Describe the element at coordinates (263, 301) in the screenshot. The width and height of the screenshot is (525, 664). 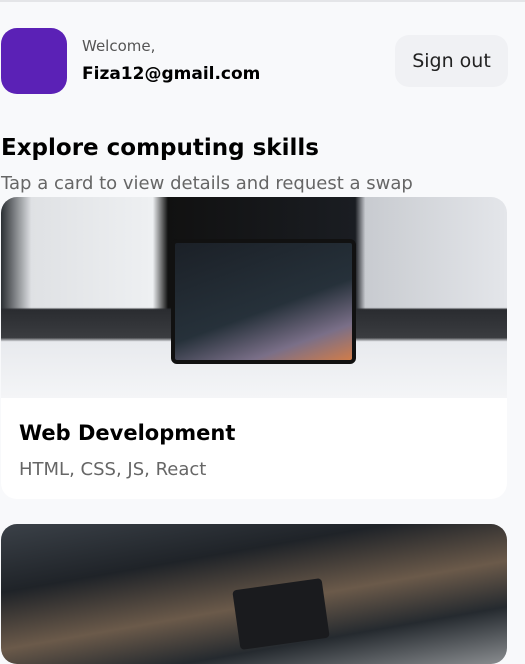
I see `laptop-screen` at that location.